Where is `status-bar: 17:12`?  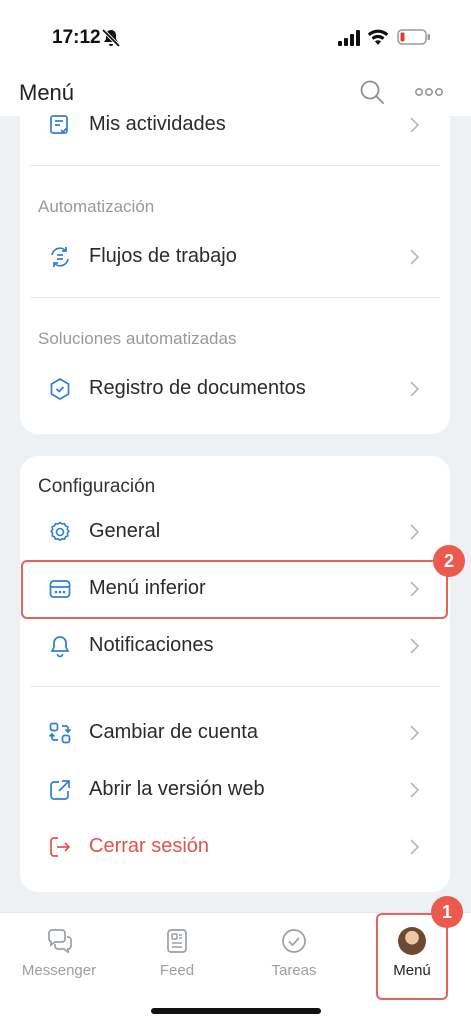 status-bar: 17:12 is located at coordinates (235, 38).